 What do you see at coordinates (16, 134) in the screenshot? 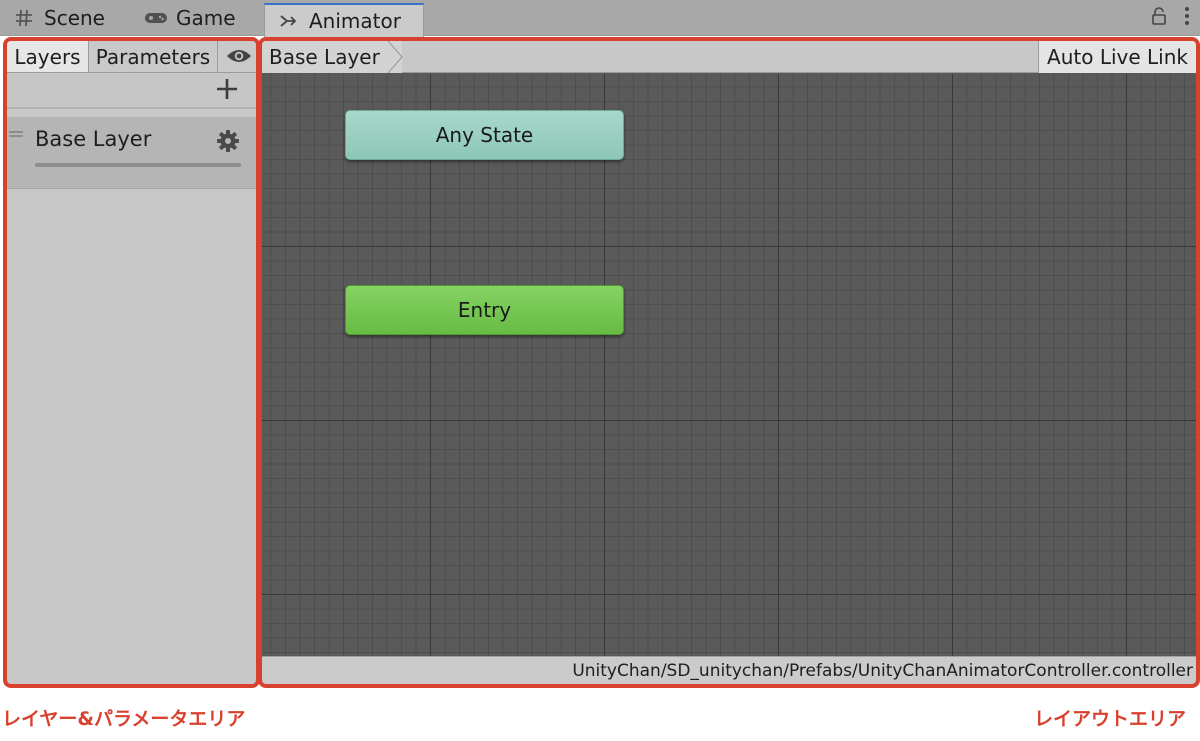
I see `drag-handle-icon` at bounding box center [16, 134].